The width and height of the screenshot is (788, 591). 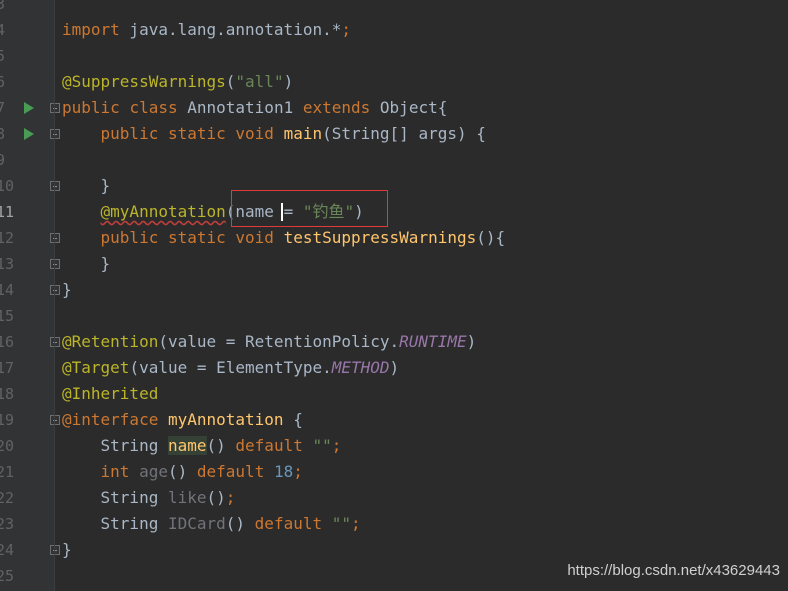 I want to click on line-number: 3, so click(x=3, y=6).